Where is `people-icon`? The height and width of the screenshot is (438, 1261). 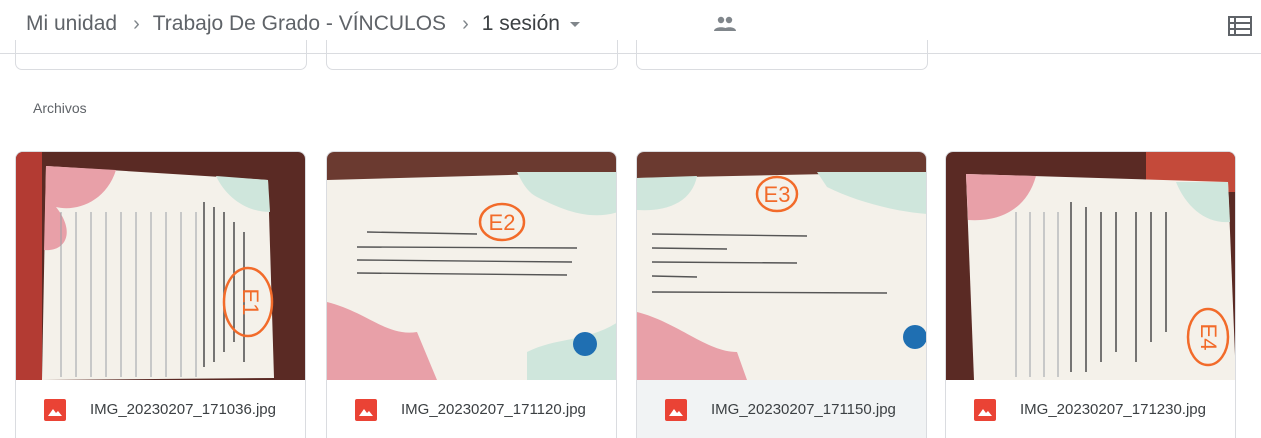 people-icon is located at coordinates (725, 24).